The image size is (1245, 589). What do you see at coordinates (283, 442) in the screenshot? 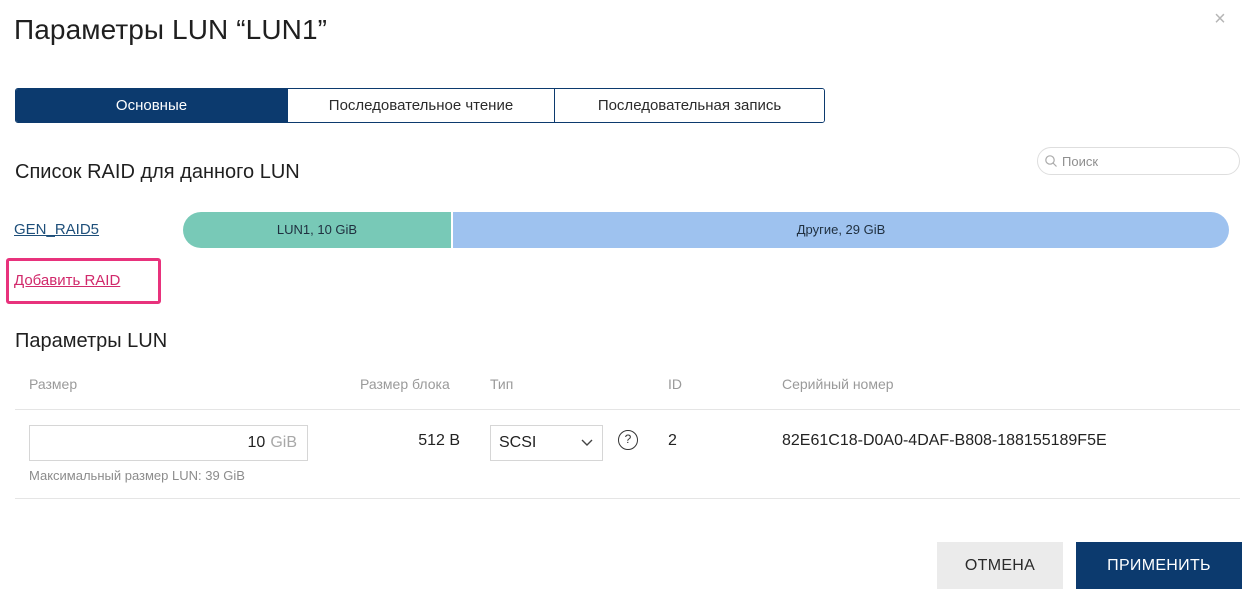
I see `size-unit: GiB` at bounding box center [283, 442].